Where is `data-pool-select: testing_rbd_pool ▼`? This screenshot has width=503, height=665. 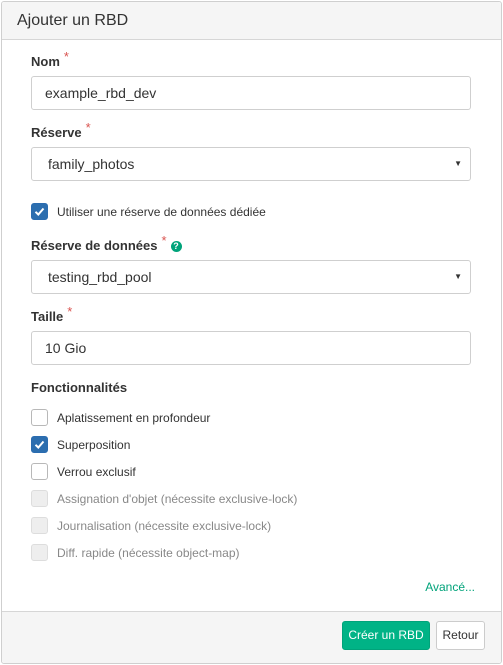
data-pool-select: testing_rbd_pool ▼ is located at coordinates (251, 277).